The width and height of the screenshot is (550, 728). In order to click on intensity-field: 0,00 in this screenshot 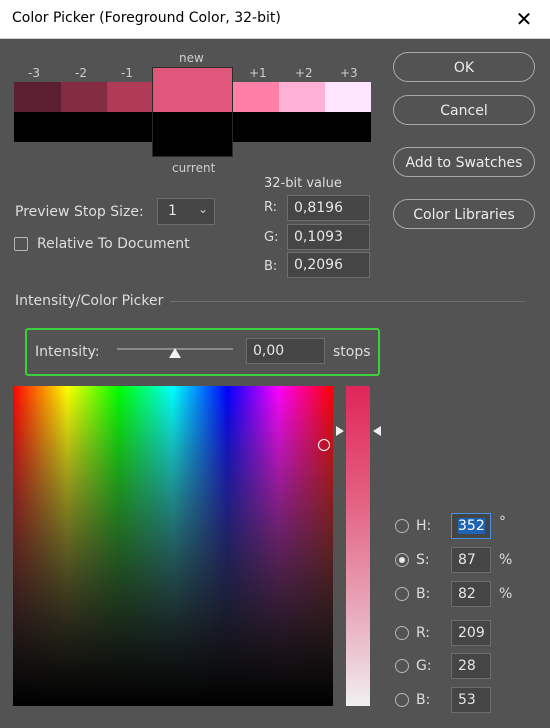, I will do `click(285, 351)`.